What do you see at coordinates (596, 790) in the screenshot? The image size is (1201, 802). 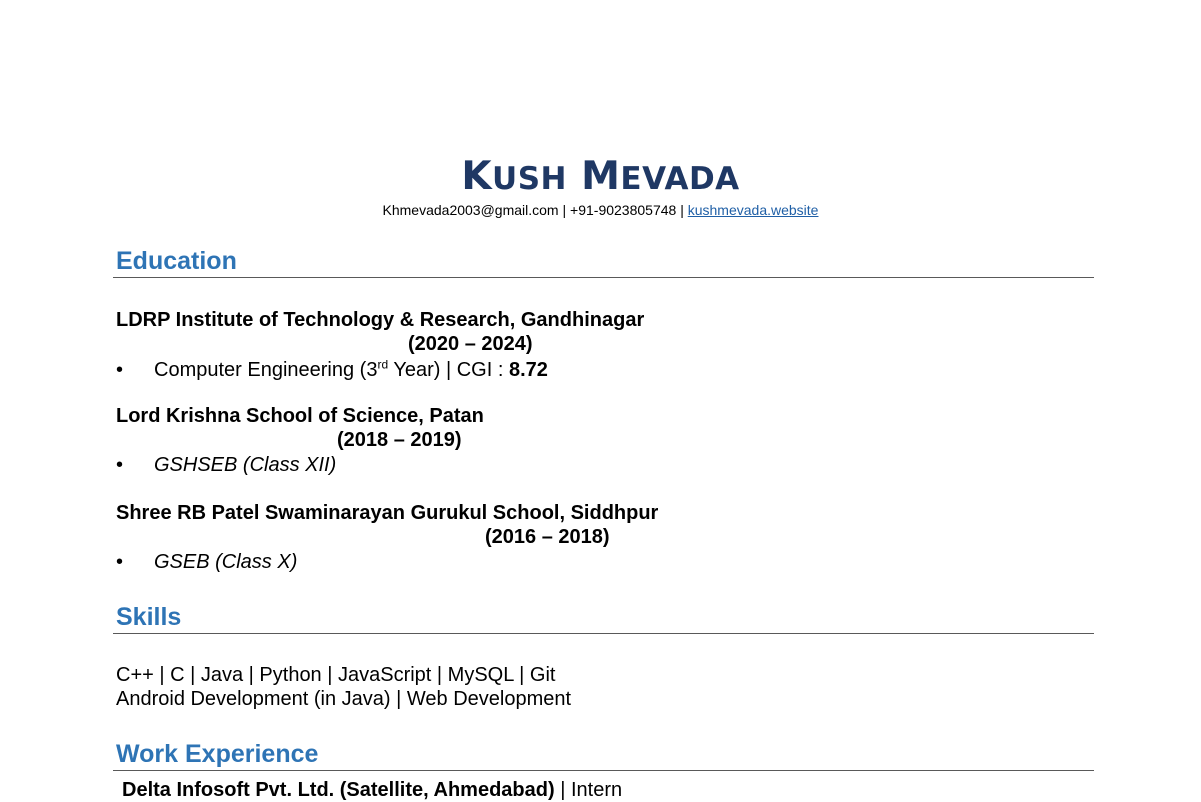 I see `work-role: Intern` at bounding box center [596, 790].